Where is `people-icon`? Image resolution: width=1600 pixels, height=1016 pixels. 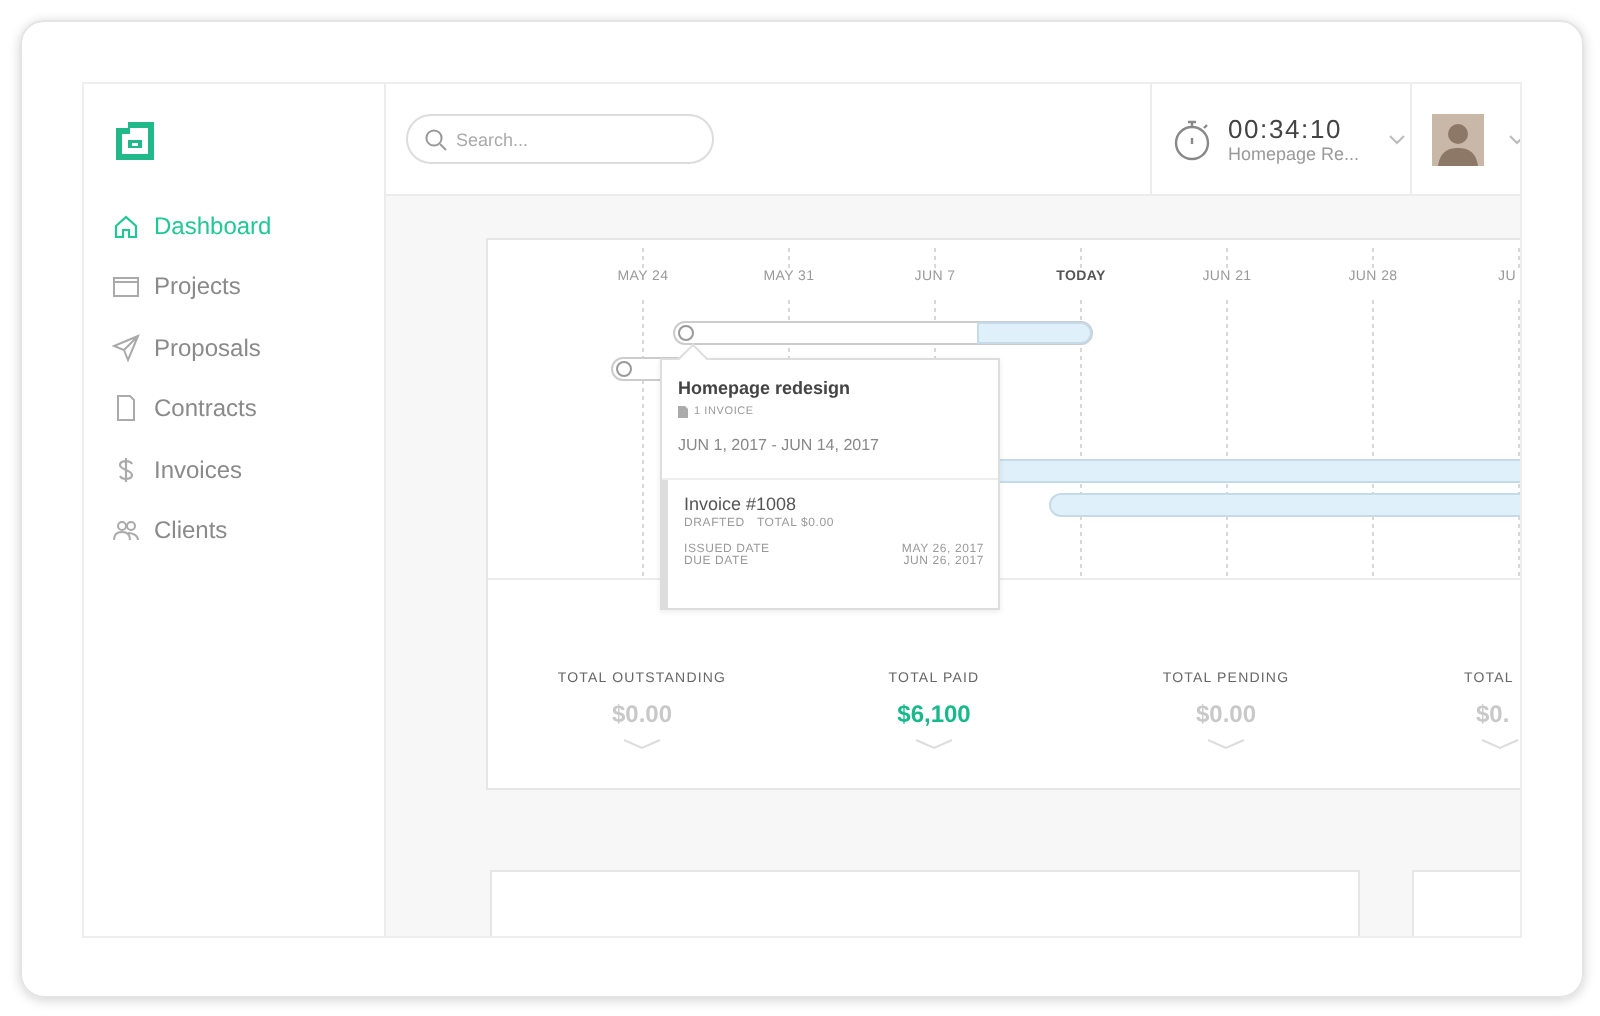 people-icon is located at coordinates (126, 530).